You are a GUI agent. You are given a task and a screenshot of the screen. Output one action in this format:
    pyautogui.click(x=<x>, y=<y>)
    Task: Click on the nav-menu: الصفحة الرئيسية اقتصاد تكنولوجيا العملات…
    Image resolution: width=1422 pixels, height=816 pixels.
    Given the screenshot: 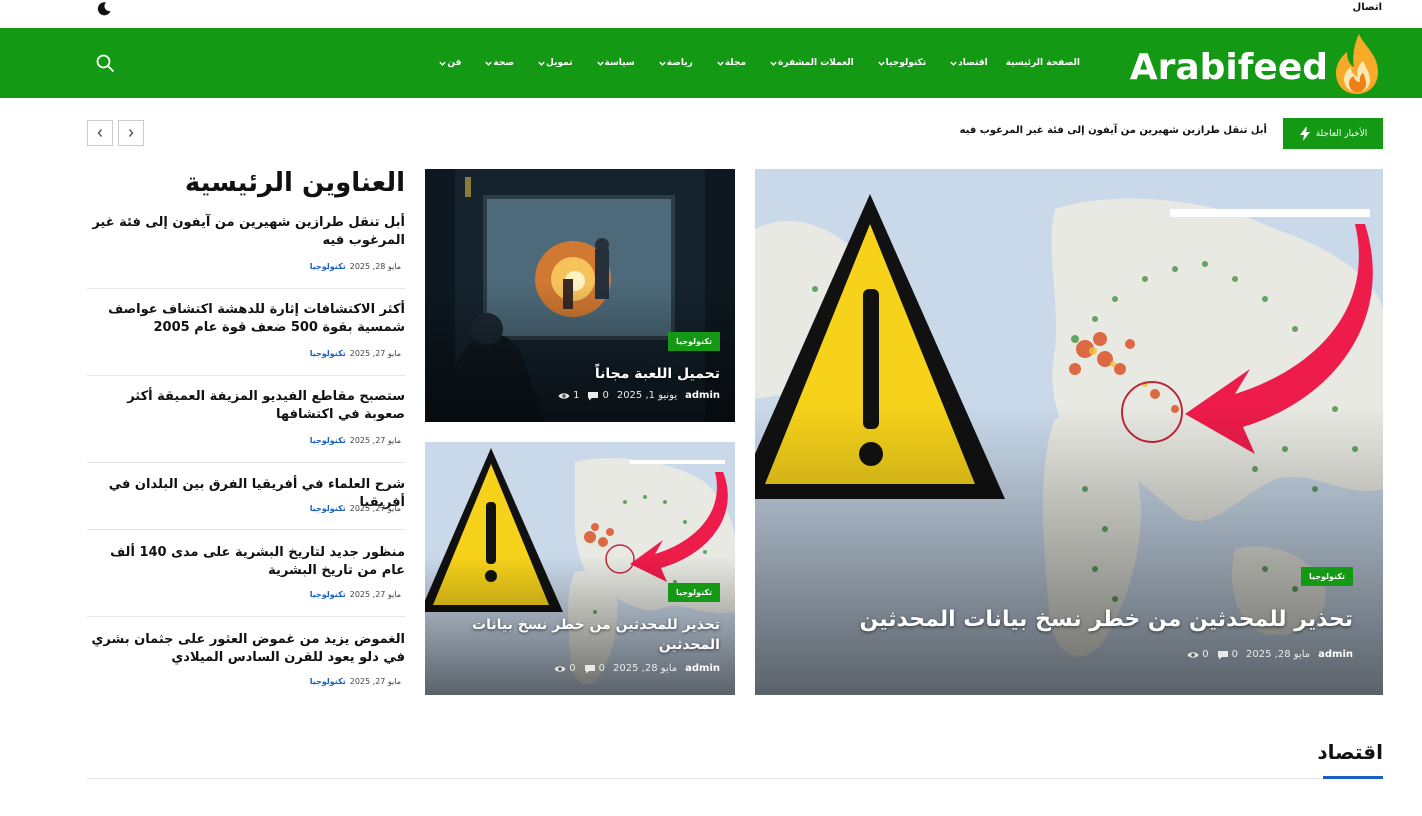 What is the action you would take?
    pyautogui.click(x=756, y=63)
    